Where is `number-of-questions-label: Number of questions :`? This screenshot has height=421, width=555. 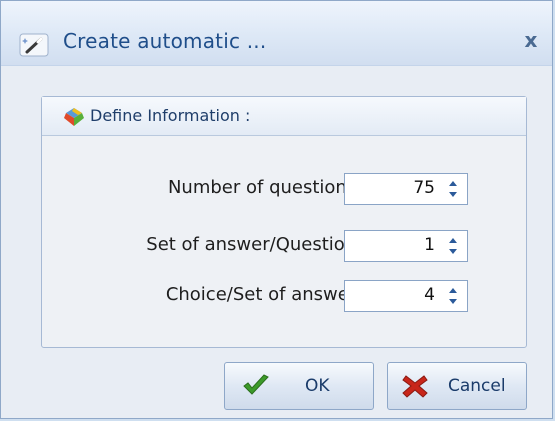
number-of-questions-label: Number of questions : is located at coordinates (267, 187).